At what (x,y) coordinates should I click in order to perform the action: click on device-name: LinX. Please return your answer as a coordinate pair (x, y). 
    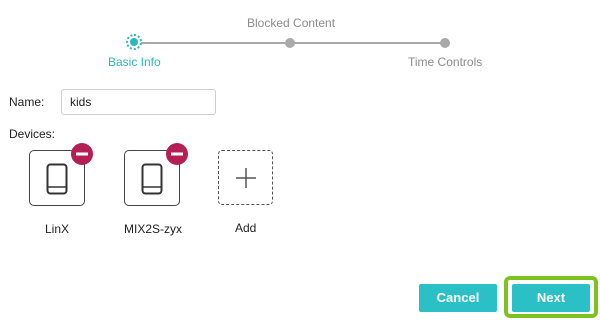
    Looking at the image, I should click on (57, 229).